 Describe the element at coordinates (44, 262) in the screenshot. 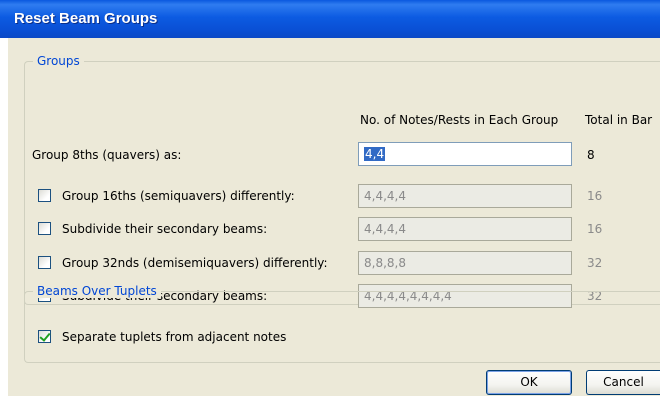

I see `group-32nds-checkbox` at that location.